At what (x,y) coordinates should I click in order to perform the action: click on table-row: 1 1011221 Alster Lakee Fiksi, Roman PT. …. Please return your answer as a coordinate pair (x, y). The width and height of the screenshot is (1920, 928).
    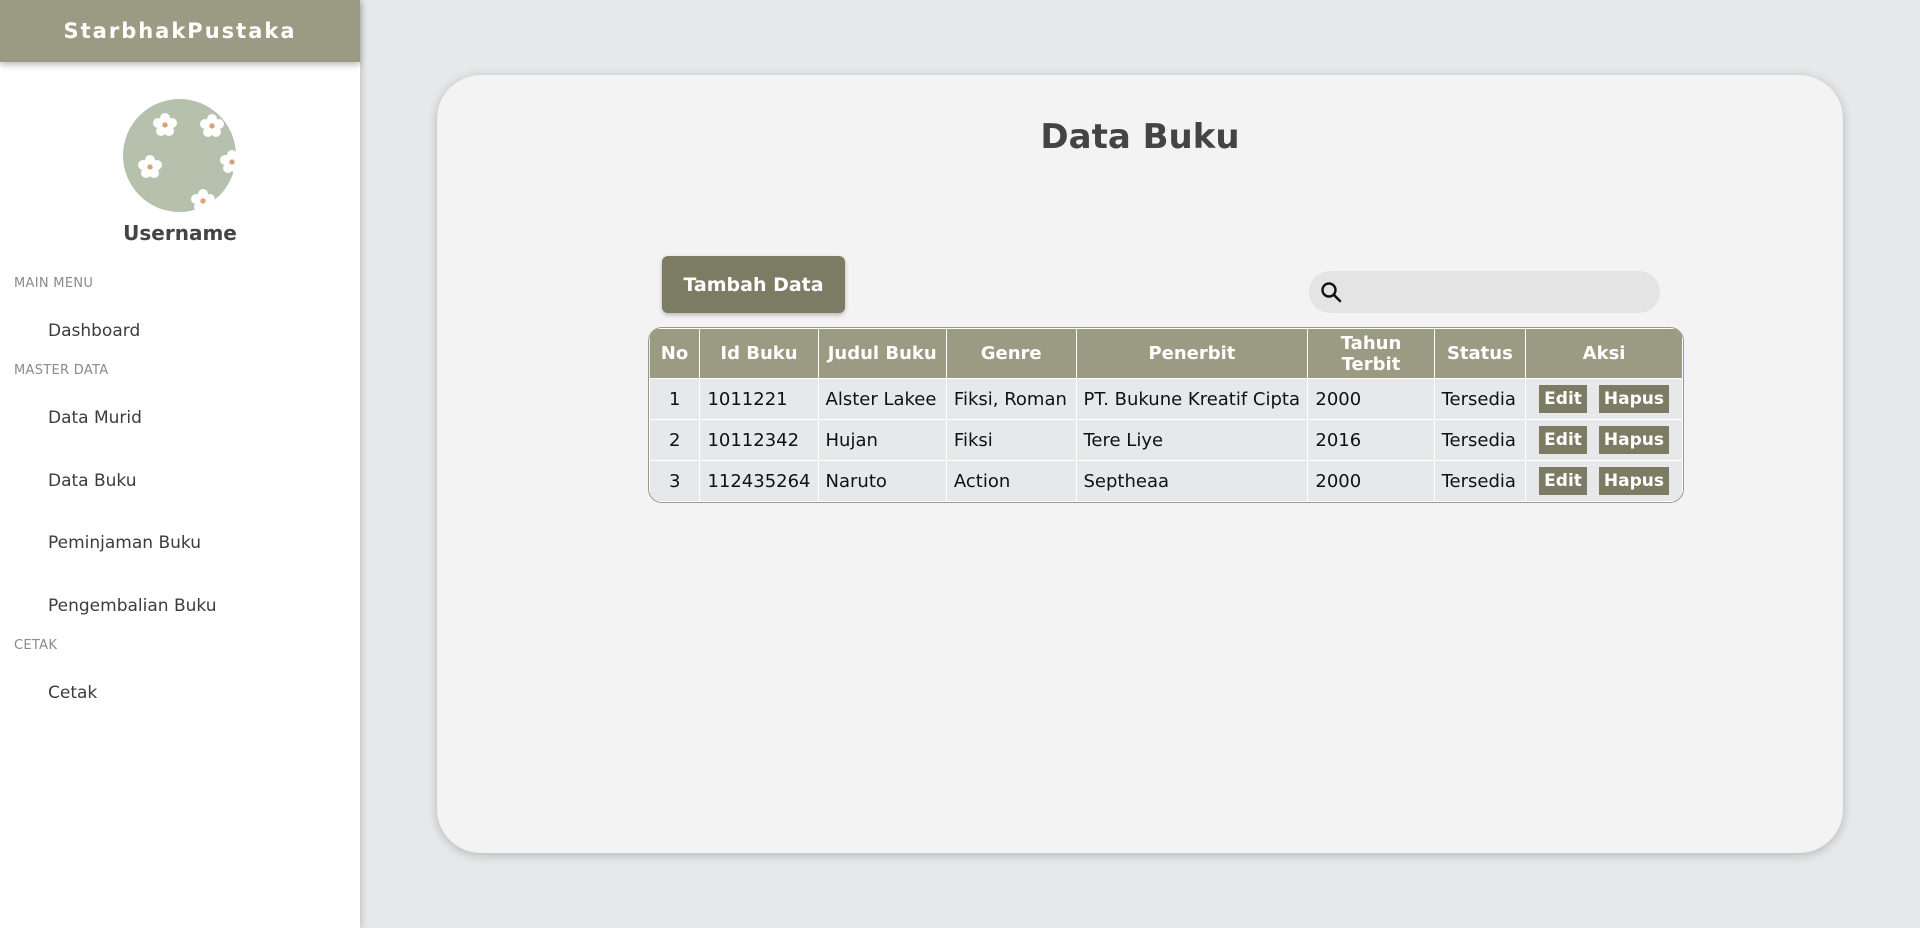
    Looking at the image, I should click on (1166, 399).